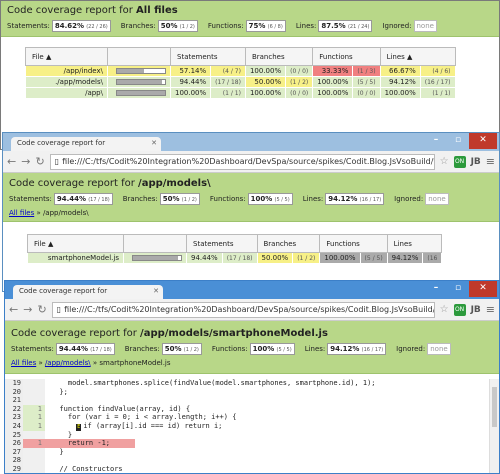 The width and height of the screenshot is (500, 474). What do you see at coordinates (66, 71) in the screenshot?
I see `file-link: /app/index\` at bounding box center [66, 71].